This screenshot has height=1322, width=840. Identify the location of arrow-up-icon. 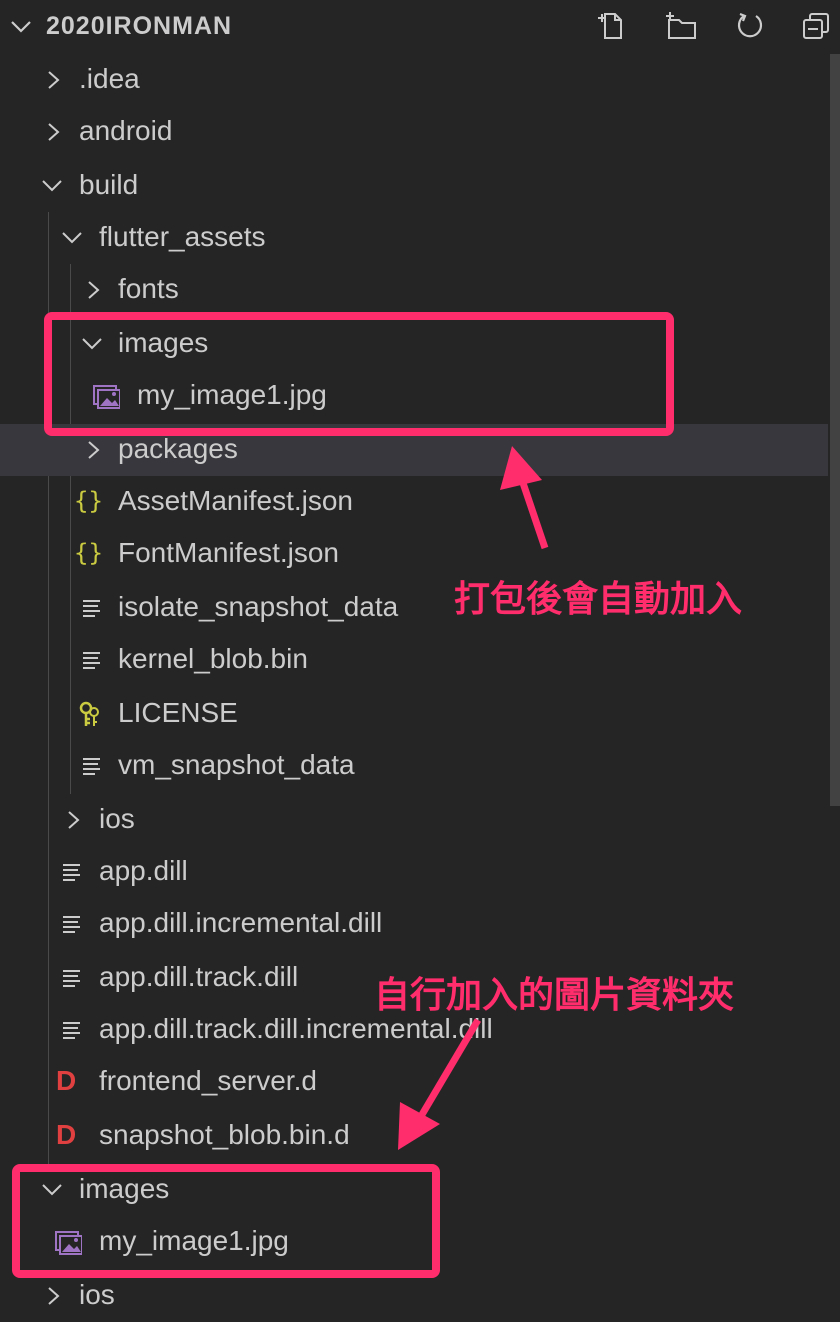
(524, 498).